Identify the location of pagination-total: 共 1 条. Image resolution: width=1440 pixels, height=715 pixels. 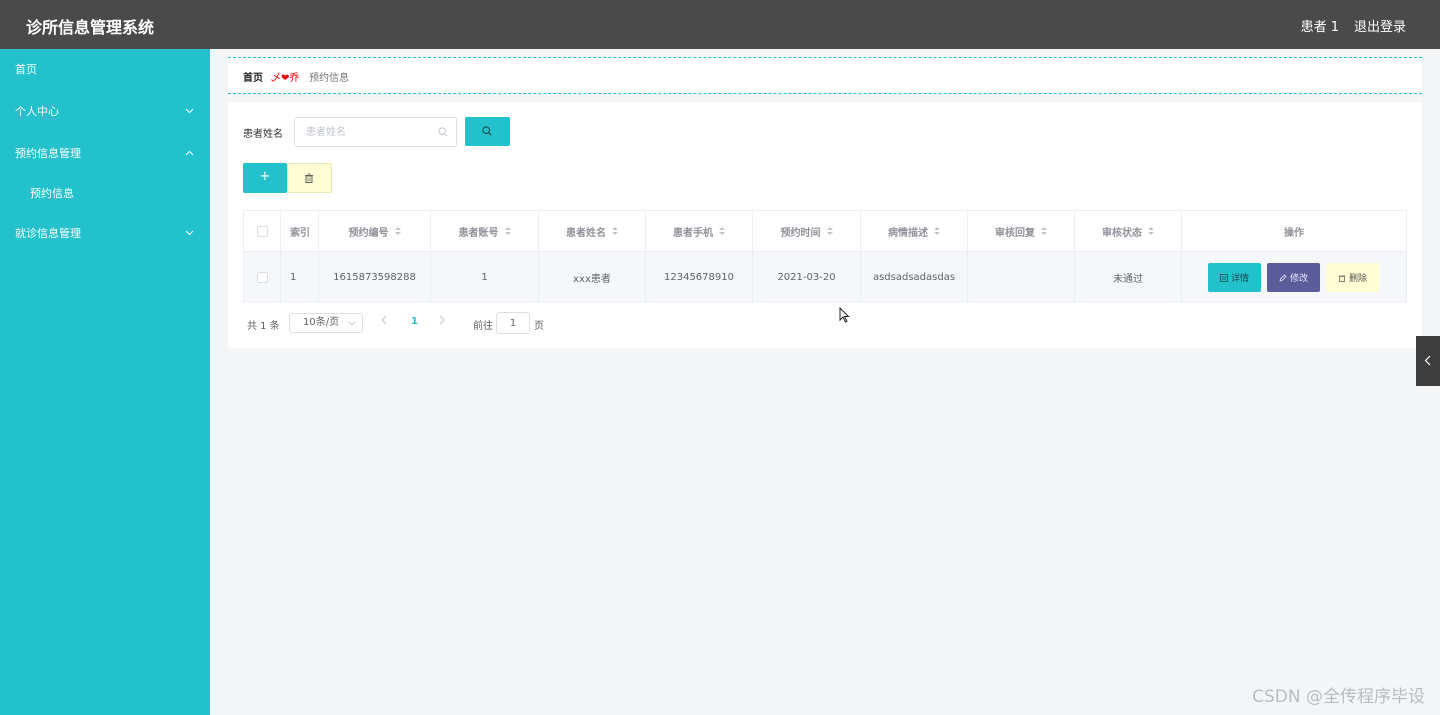
(263, 326).